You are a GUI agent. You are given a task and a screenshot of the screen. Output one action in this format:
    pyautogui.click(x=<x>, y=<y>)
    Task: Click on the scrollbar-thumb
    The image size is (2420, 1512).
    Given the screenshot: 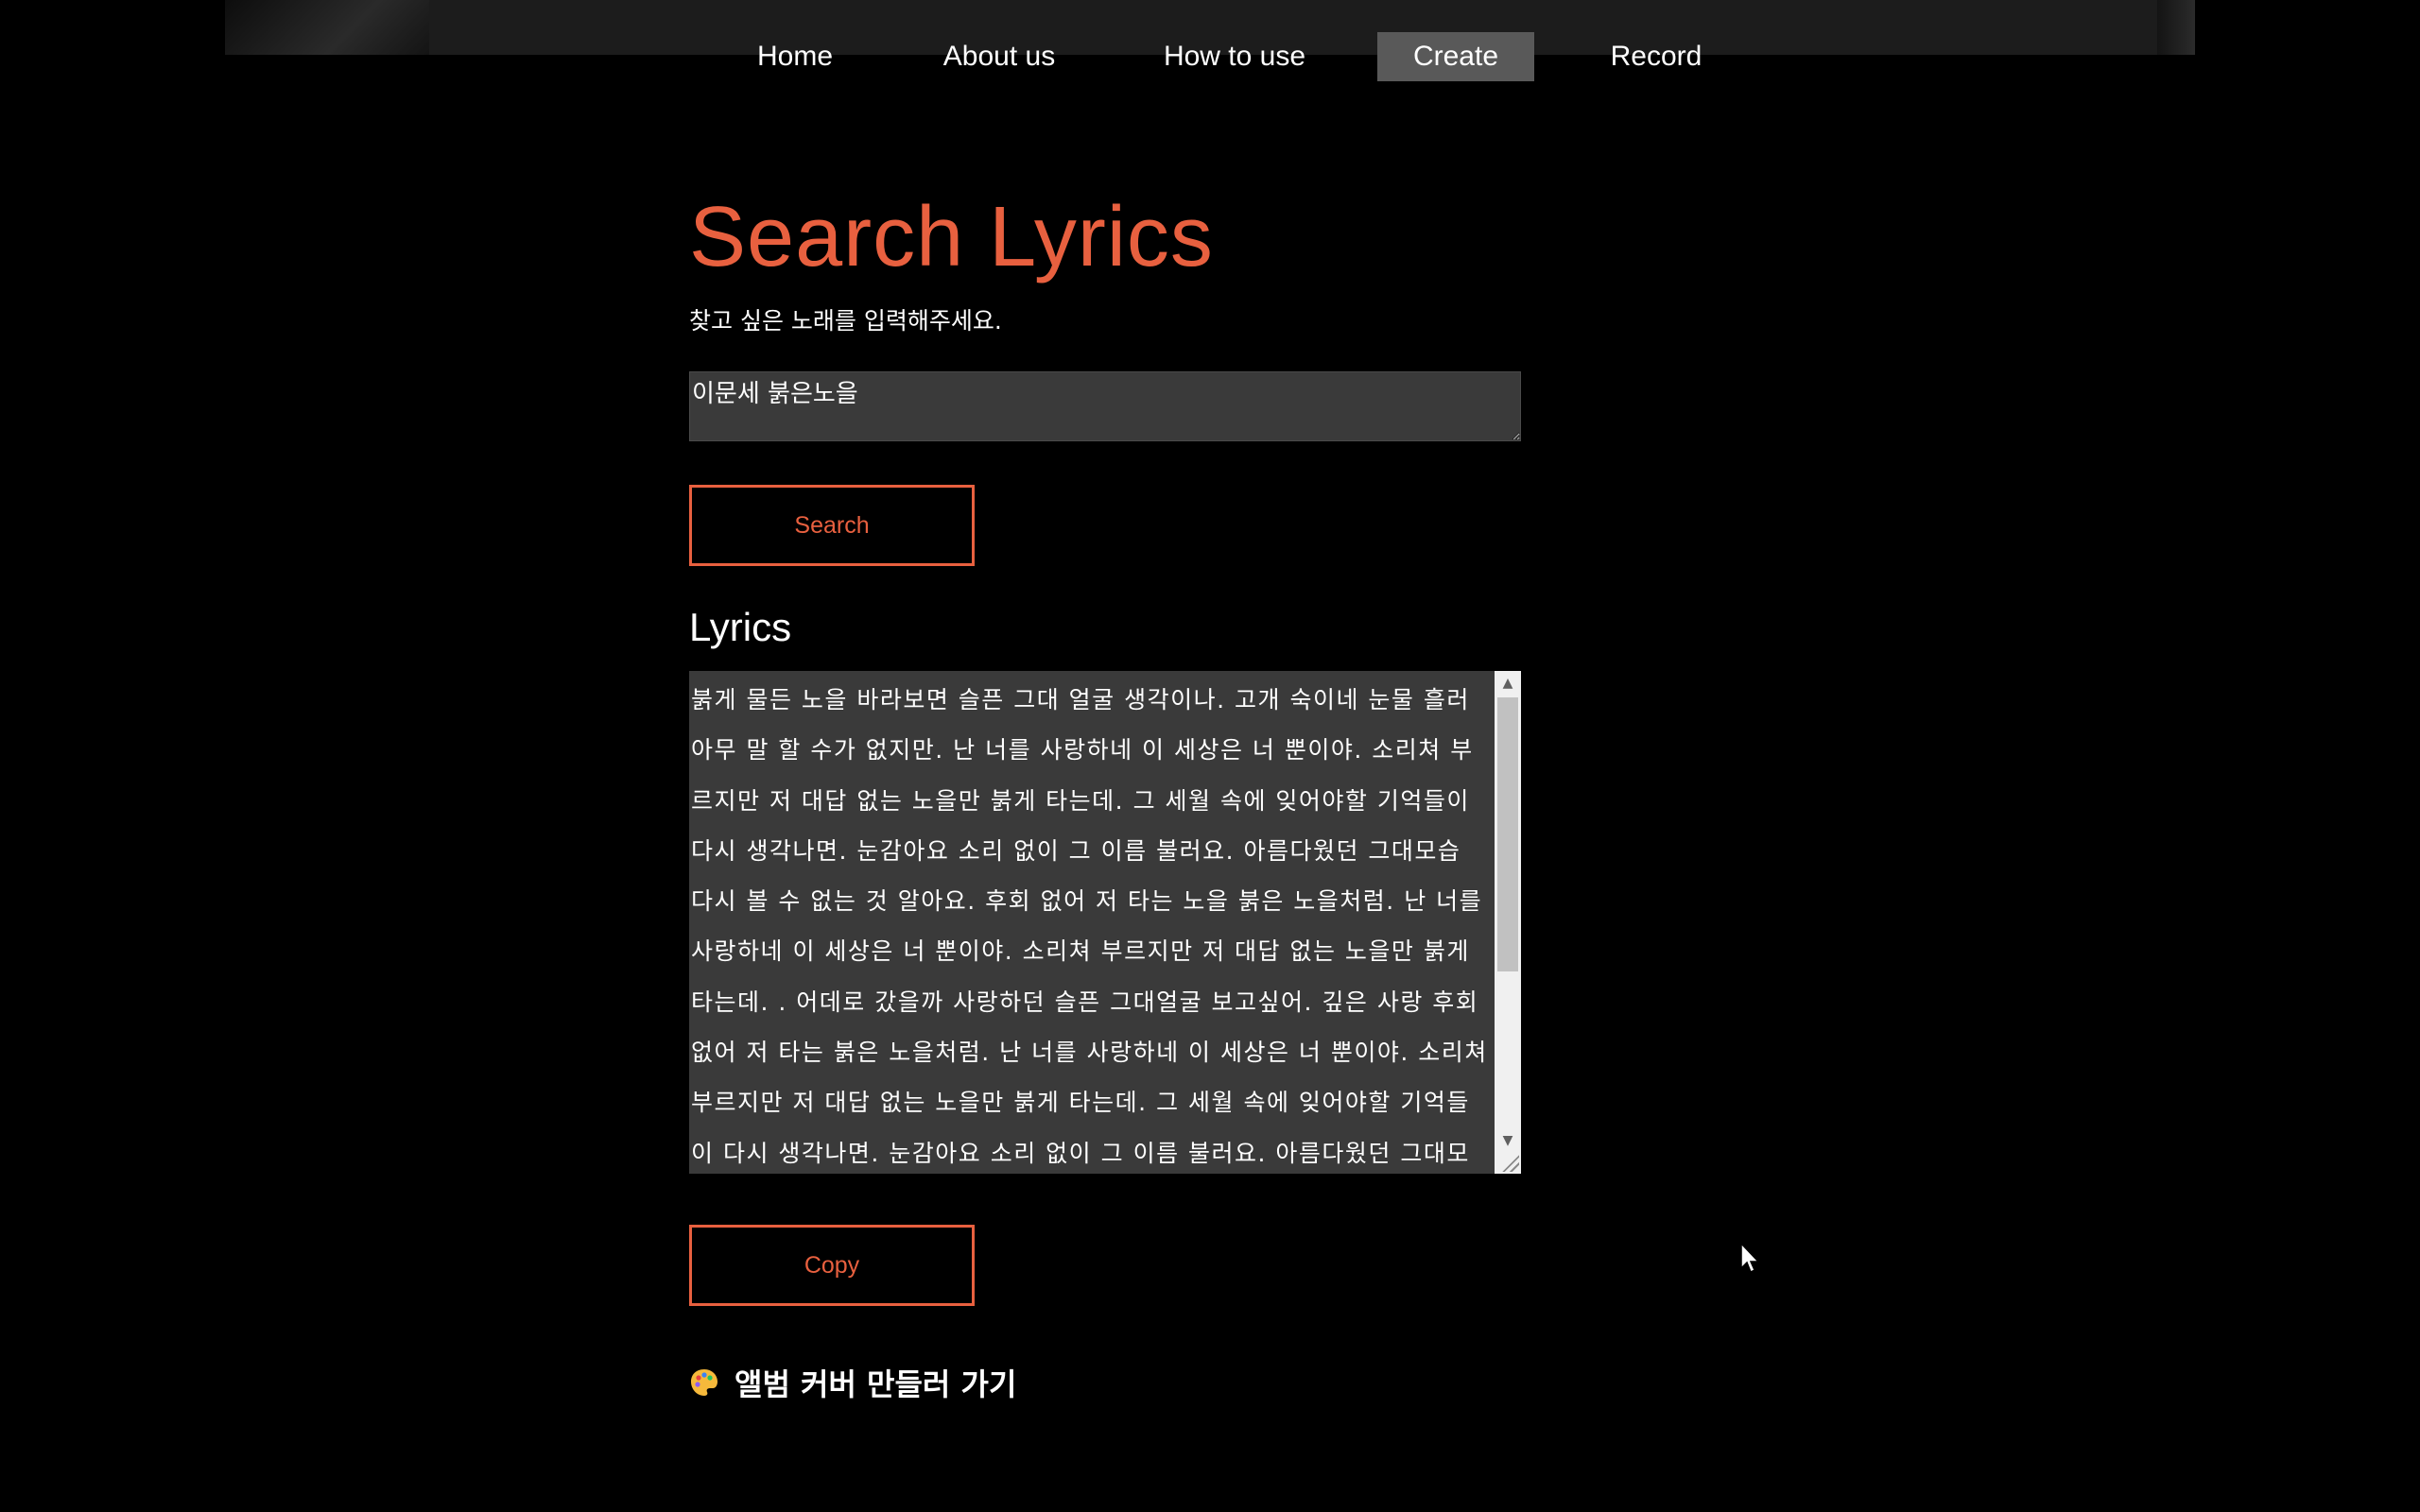 What is the action you would take?
    pyautogui.click(x=1507, y=834)
    